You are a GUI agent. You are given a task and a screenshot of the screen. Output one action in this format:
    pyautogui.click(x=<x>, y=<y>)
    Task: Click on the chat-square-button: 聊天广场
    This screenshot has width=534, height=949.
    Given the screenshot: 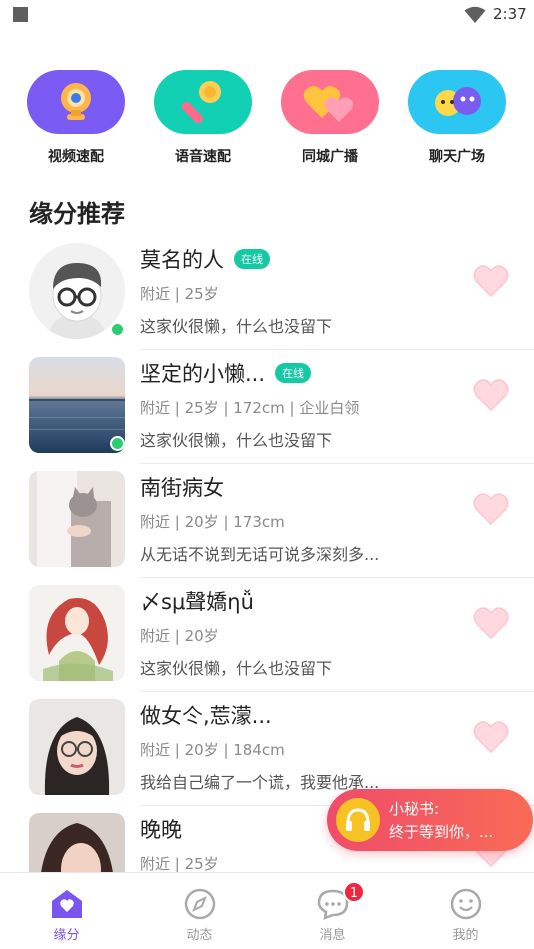 What is the action you would take?
    pyautogui.click(x=457, y=118)
    